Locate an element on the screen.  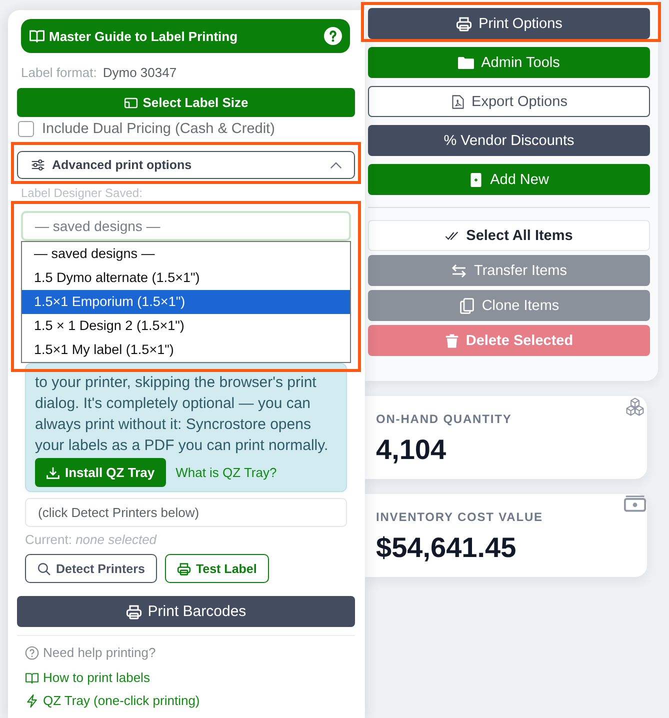
cubes-icon is located at coordinates (635, 407).